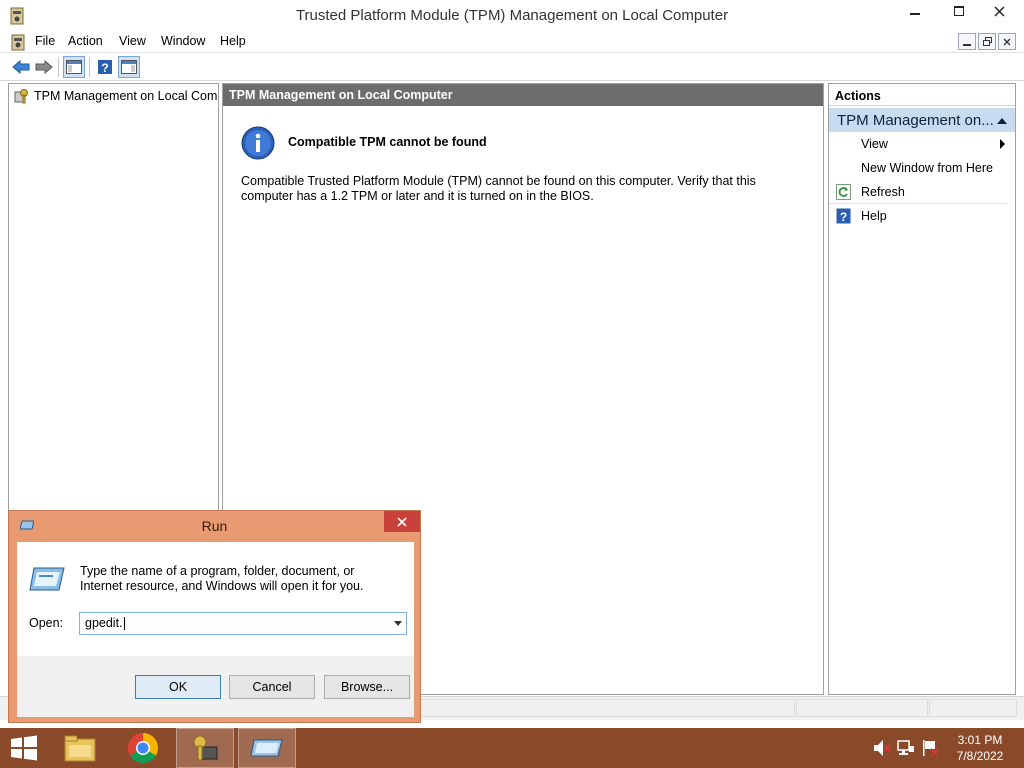 This screenshot has width=1024, height=768. I want to click on network-icon, so click(906, 748).